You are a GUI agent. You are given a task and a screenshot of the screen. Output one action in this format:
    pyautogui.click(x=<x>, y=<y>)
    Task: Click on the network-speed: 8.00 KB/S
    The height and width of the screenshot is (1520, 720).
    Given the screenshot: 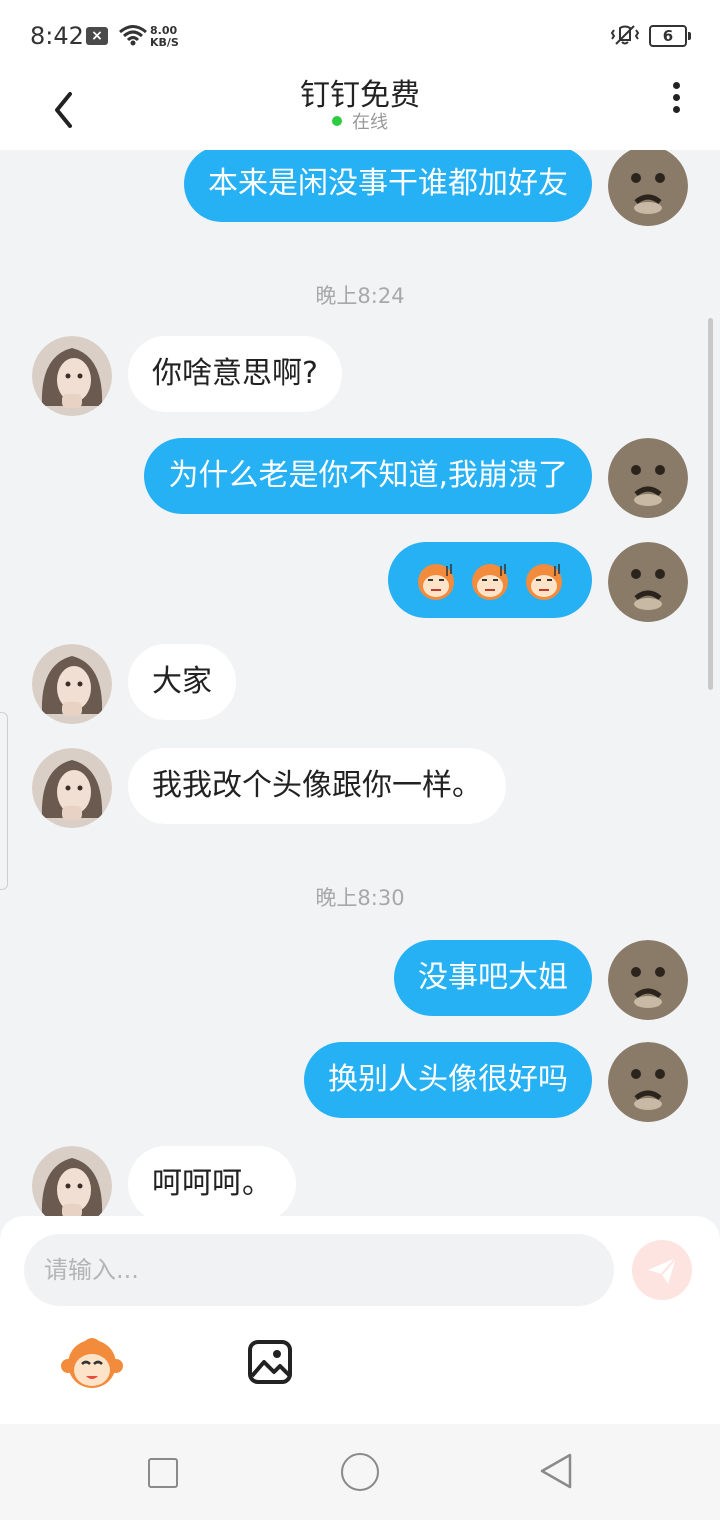 What is the action you would take?
    pyautogui.click(x=164, y=37)
    